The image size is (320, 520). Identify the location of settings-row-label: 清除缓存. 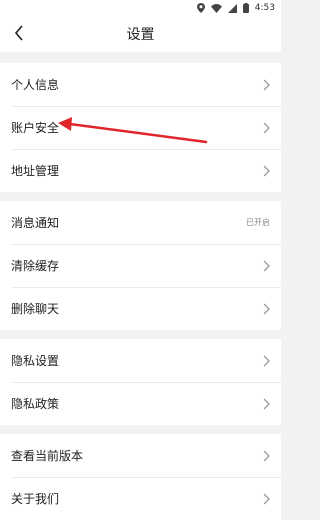
(35, 266).